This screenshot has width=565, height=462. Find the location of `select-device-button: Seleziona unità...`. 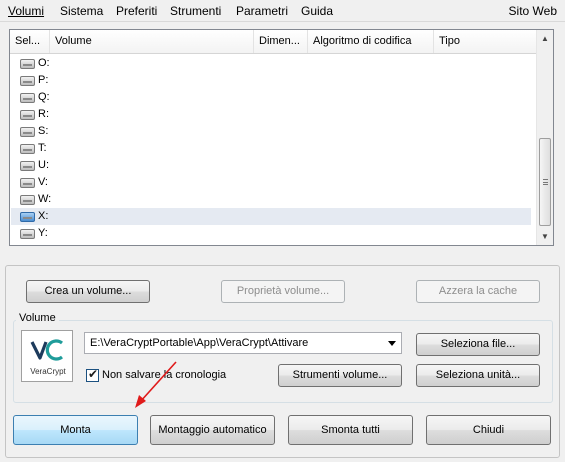

select-device-button: Seleziona unità... is located at coordinates (478, 375).